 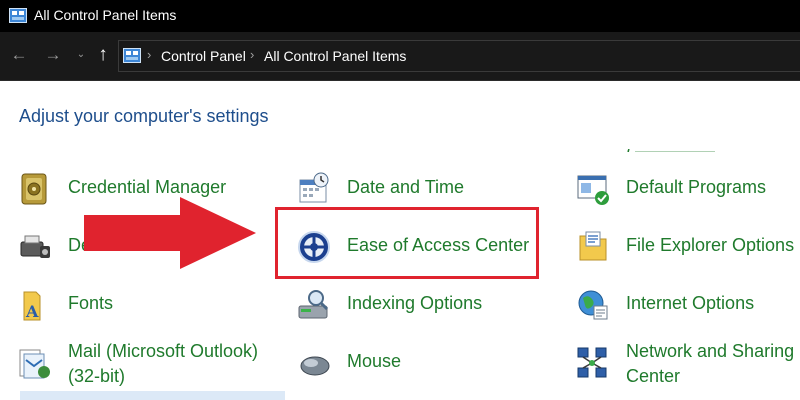 I want to click on item-label: Fonts, so click(x=91, y=303).